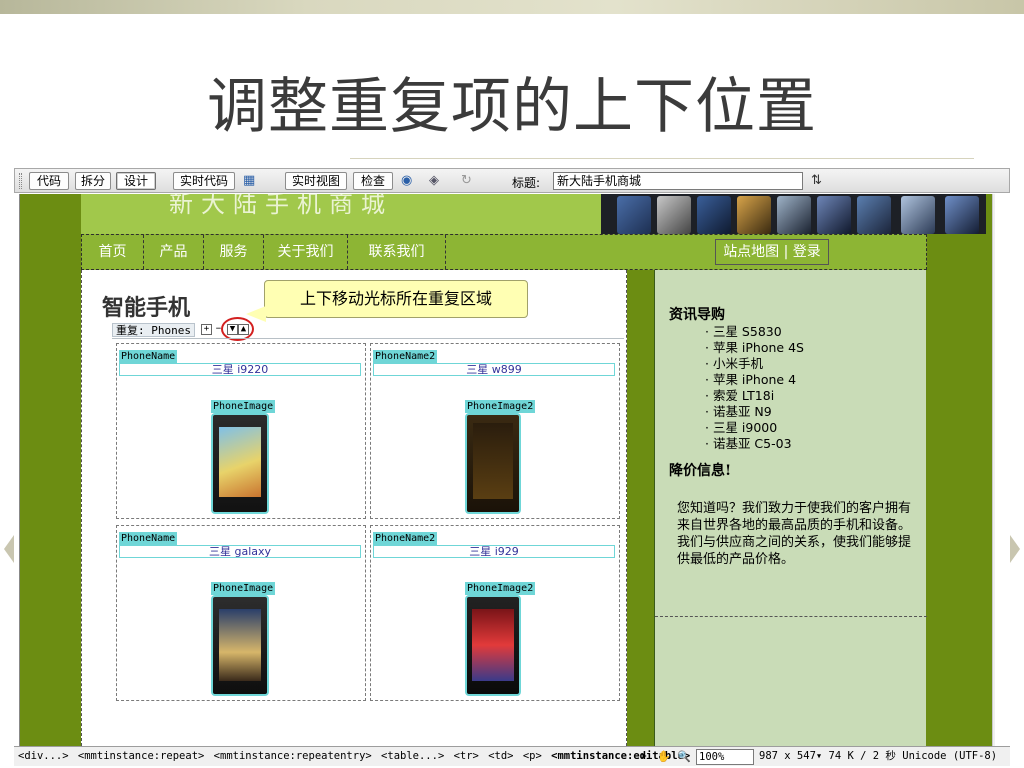 The height and width of the screenshot is (768, 1024). I want to click on phone-name-field: 三星 i929, so click(494, 551).